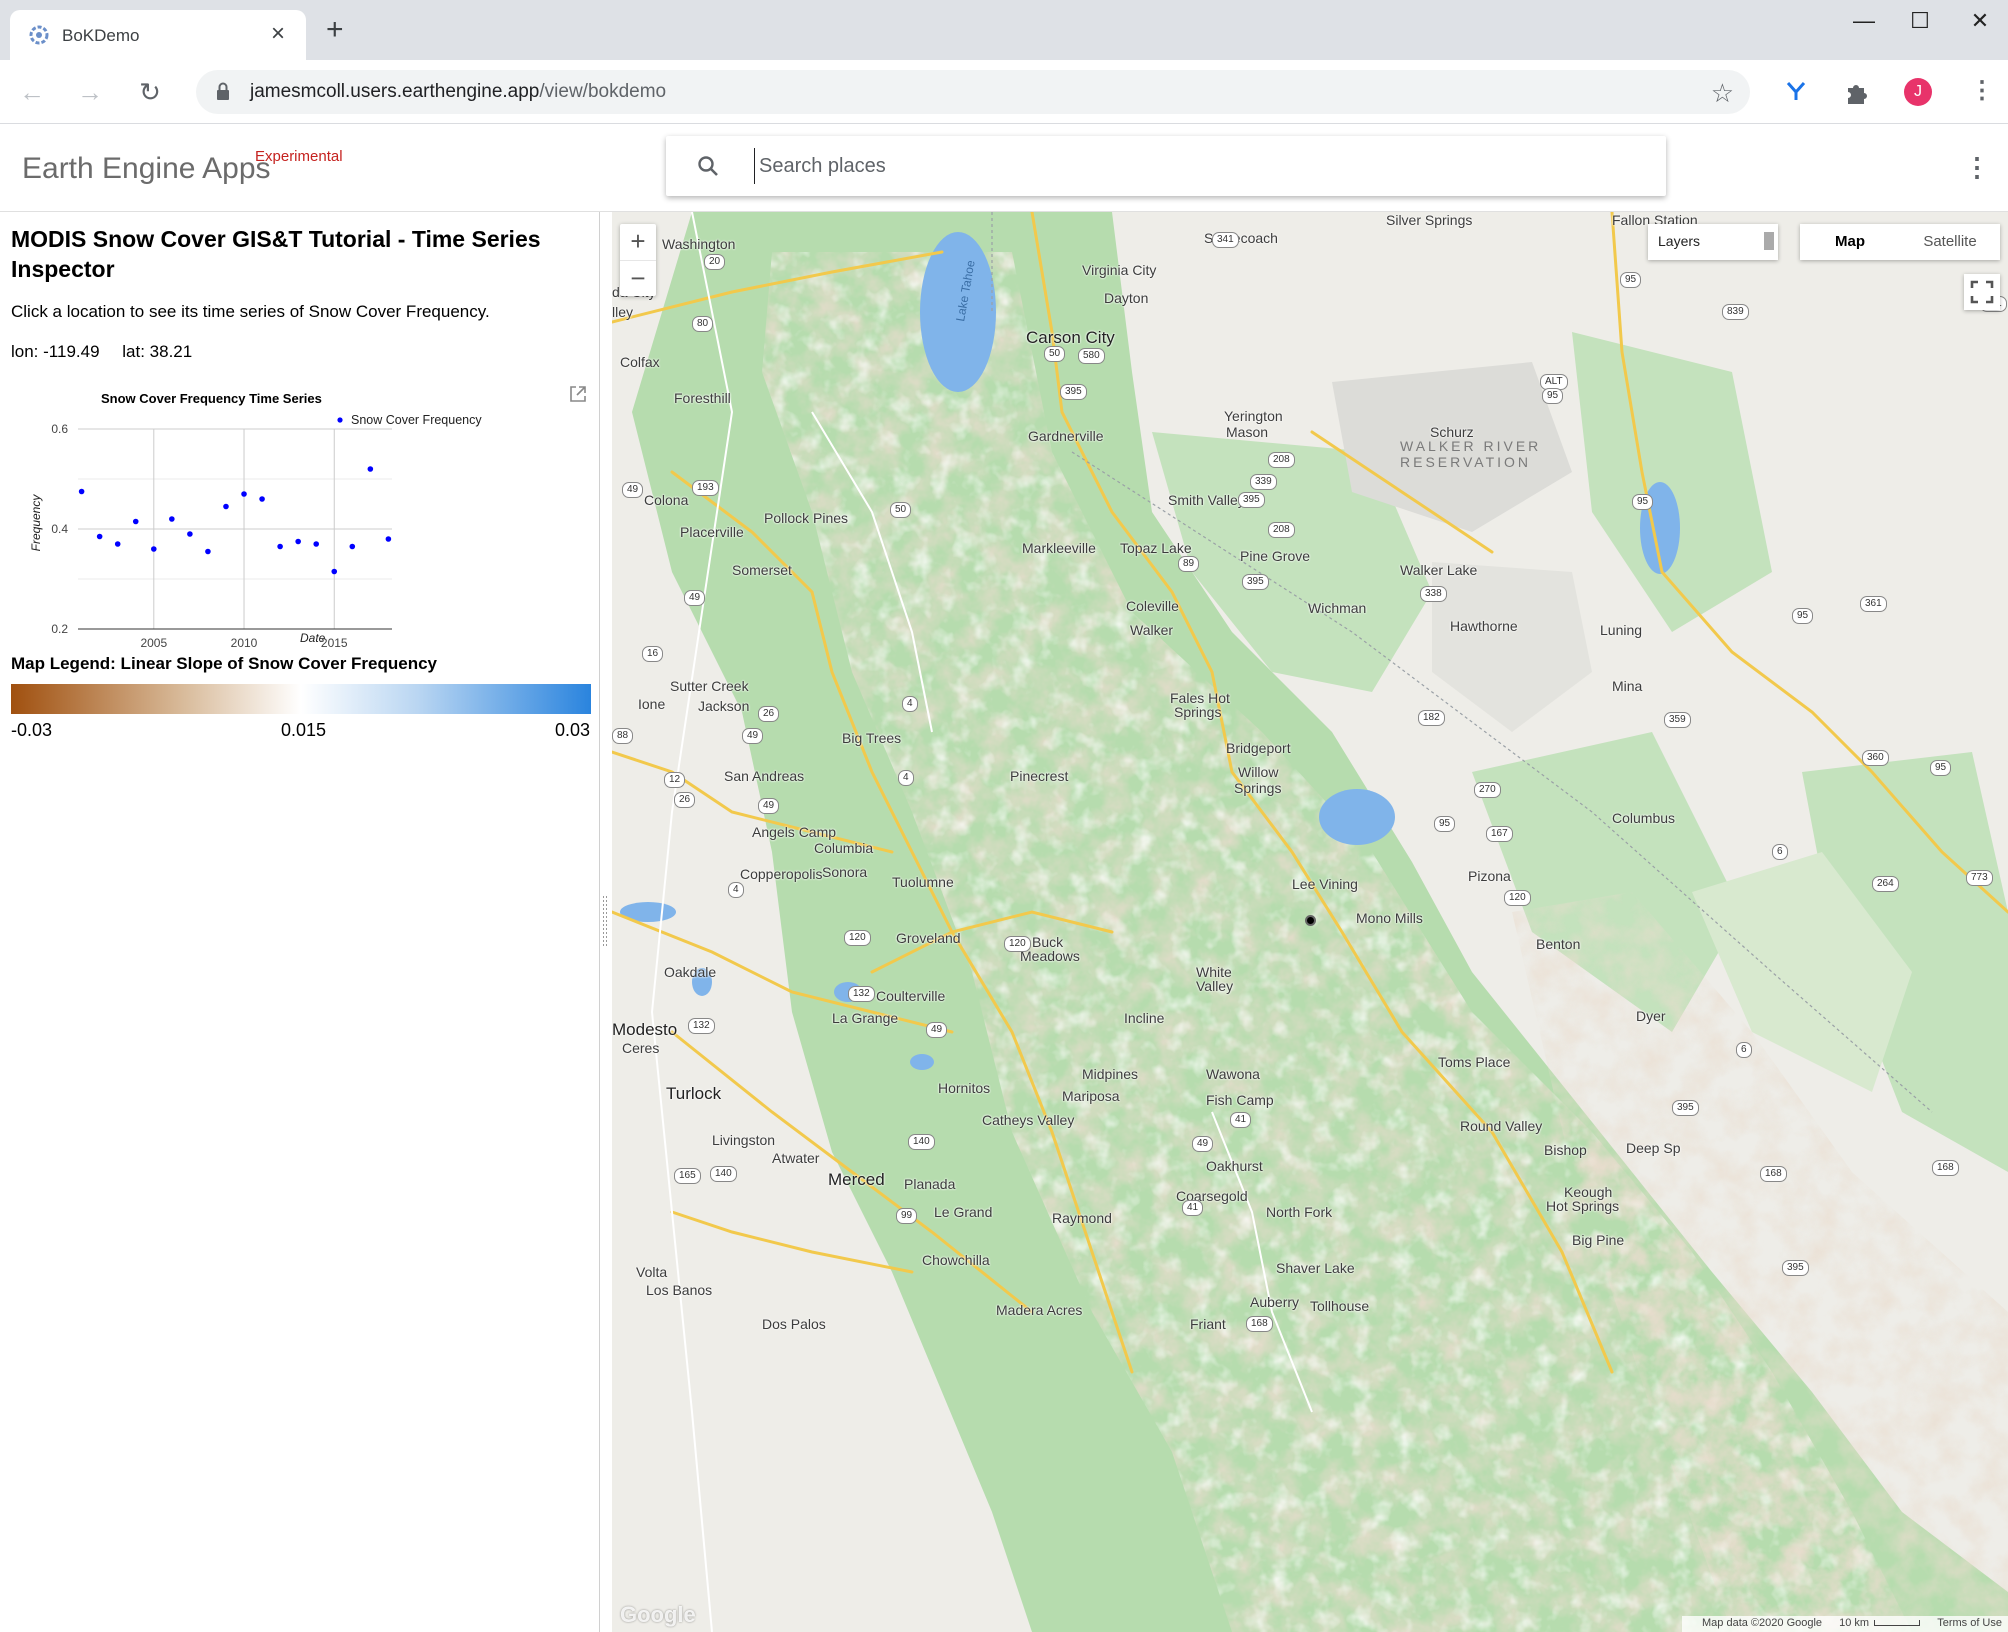 The width and height of the screenshot is (2008, 1632). What do you see at coordinates (55, 351) in the screenshot?
I see `longitude-label: lon: -119.49` at bounding box center [55, 351].